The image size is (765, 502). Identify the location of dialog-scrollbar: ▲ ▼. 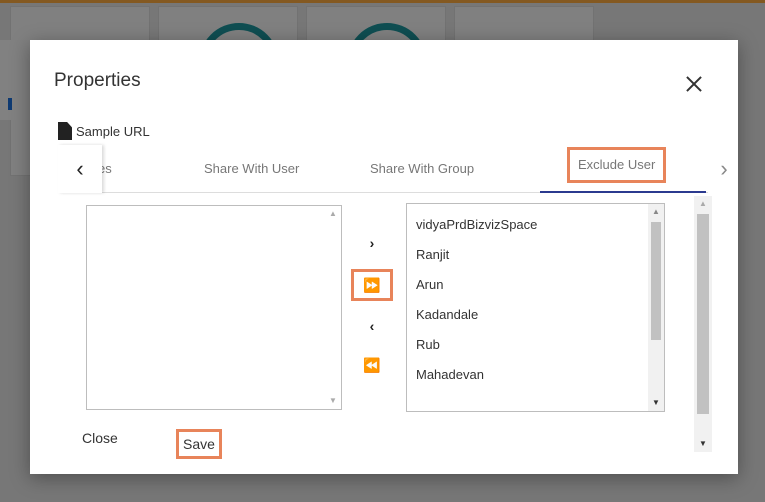
(703, 324).